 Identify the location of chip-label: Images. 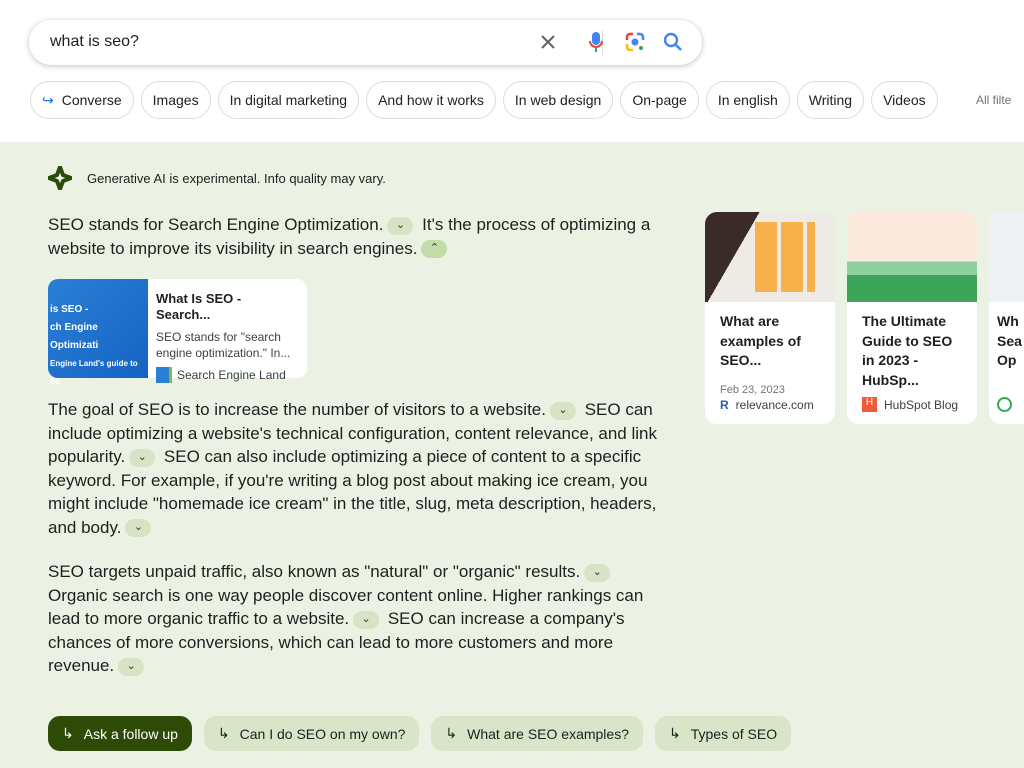
(175, 100).